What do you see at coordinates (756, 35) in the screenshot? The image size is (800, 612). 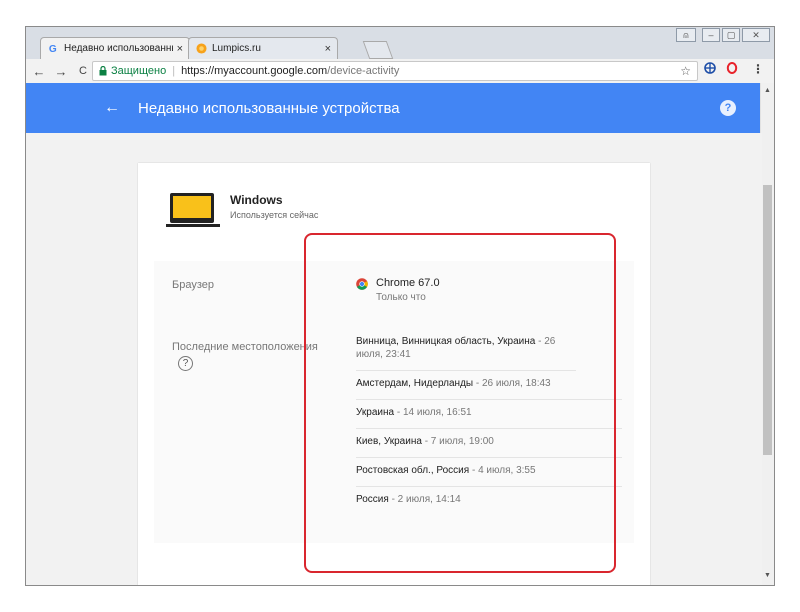 I see `close-window-button: ✕` at bounding box center [756, 35].